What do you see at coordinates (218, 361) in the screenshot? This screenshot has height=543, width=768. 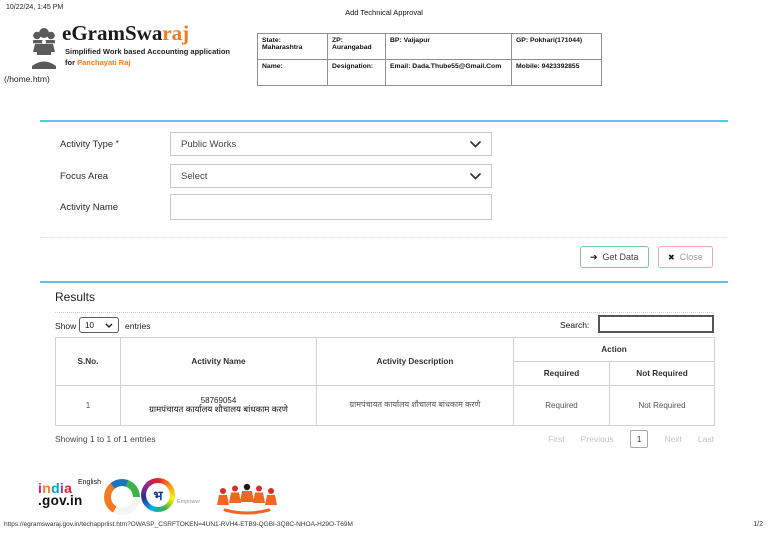 I see `col-header-activity-name: Activity Name` at bounding box center [218, 361].